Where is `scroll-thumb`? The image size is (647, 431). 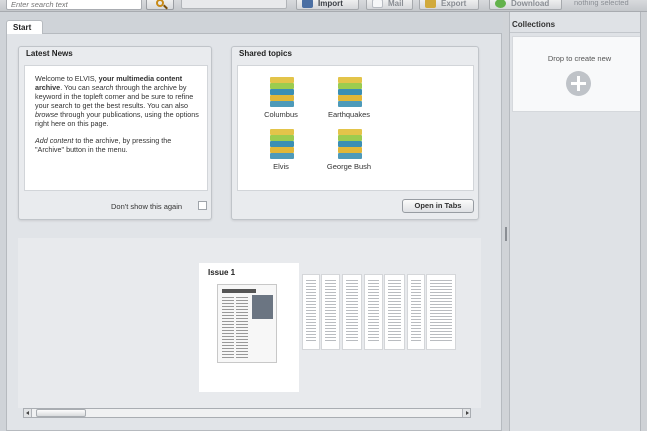 scroll-thumb is located at coordinates (61, 413).